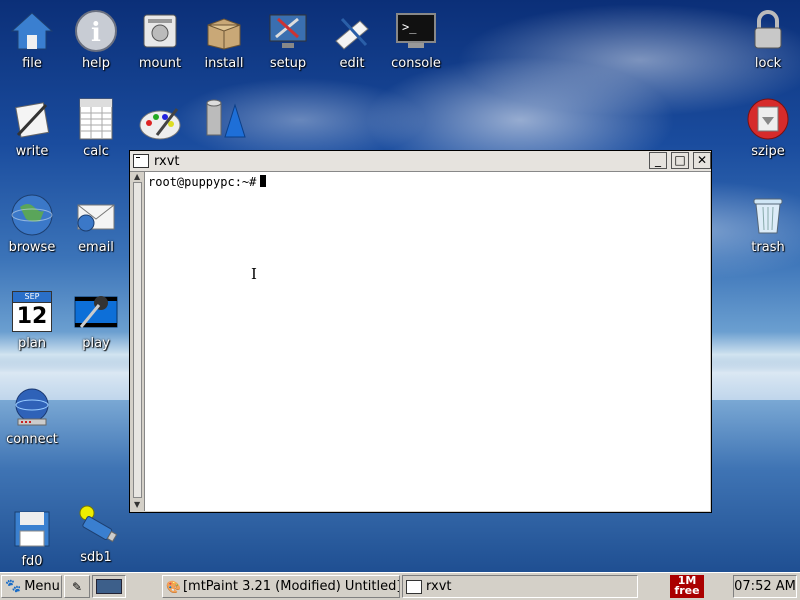 The height and width of the screenshot is (600, 800). Describe the element at coordinates (13, 586) in the screenshot. I see `puppy-paw-icon: 🐾` at that location.